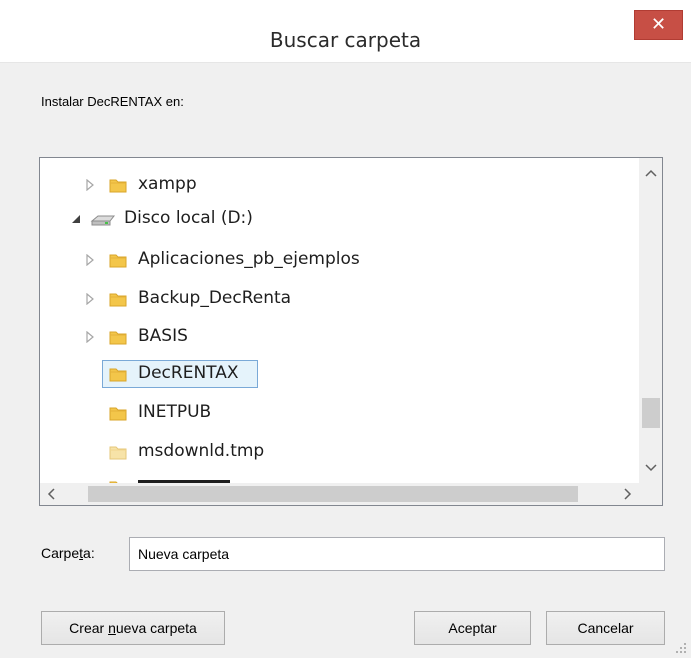 The height and width of the screenshot is (658, 691). I want to click on tree-item-label: INETPUB, so click(175, 412).